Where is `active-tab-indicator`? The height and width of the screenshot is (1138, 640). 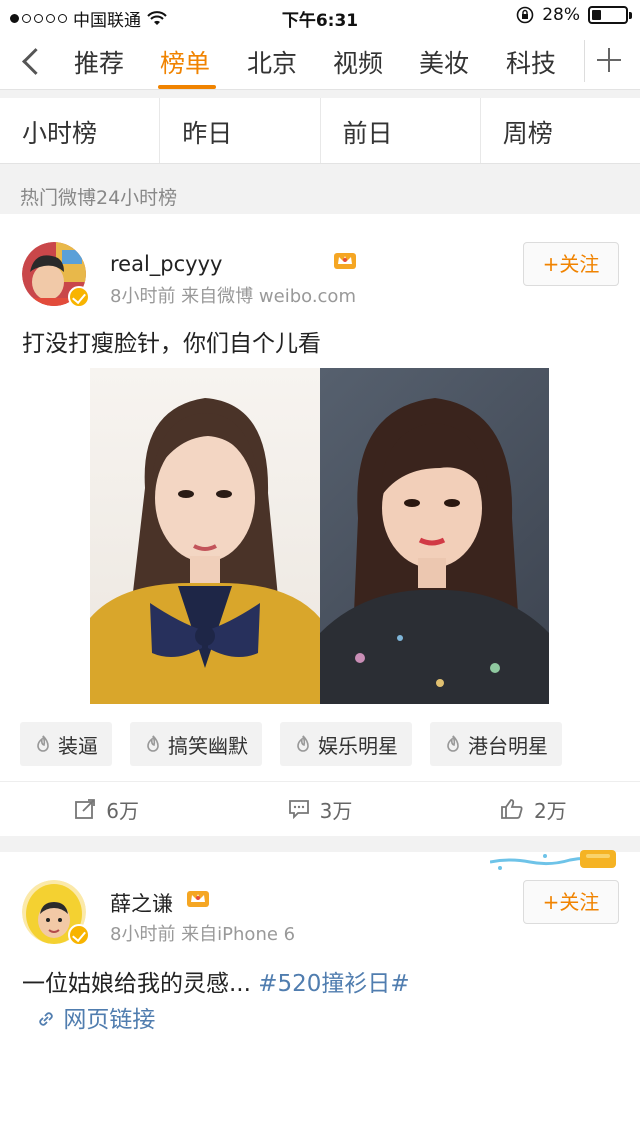
active-tab-indicator is located at coordinates (187, 87).